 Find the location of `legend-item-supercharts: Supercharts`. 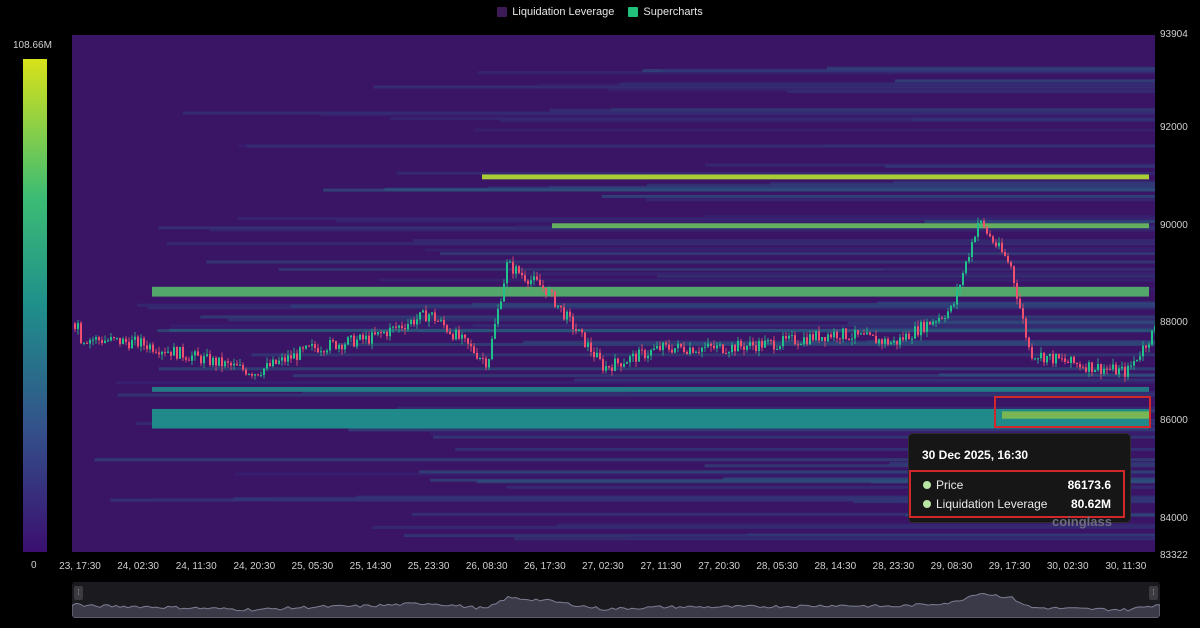

legend-item-supercharts: Supercharts is located at coordinates (665, 12).